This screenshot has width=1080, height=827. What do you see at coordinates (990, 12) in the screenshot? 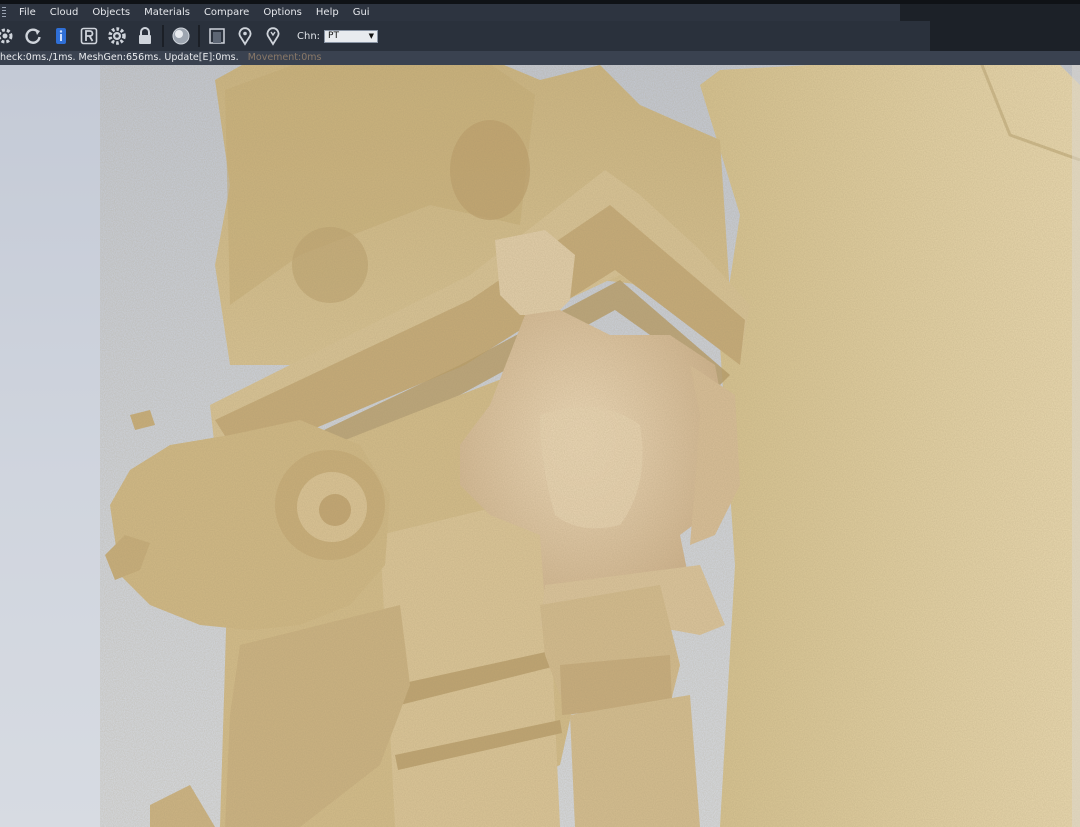
I see `menubar-right-area` at bounding box center [990, 12].